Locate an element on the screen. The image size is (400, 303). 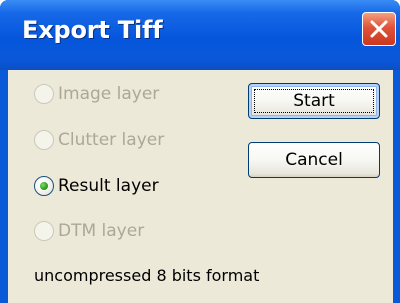
focus-rectangle is located at coordinates (314, 101).